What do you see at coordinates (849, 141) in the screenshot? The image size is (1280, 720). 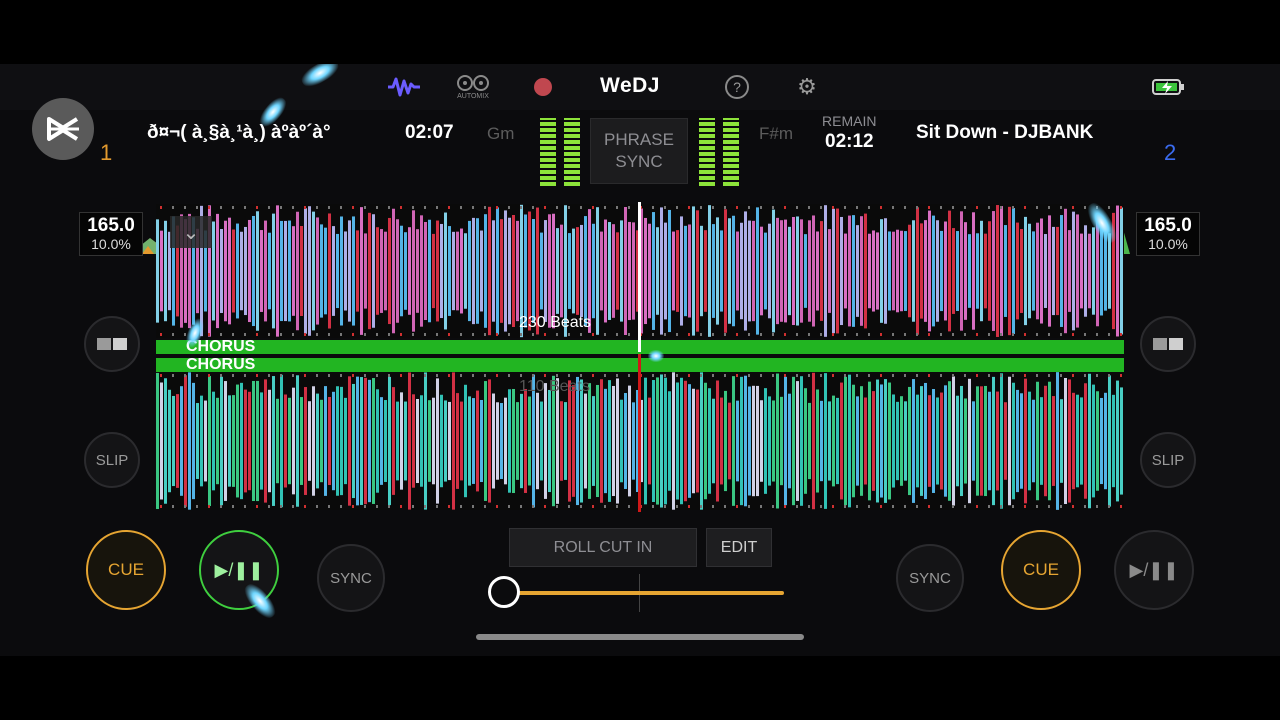 I see `deck2-time: 02:12` at bounding box center [849, 141].